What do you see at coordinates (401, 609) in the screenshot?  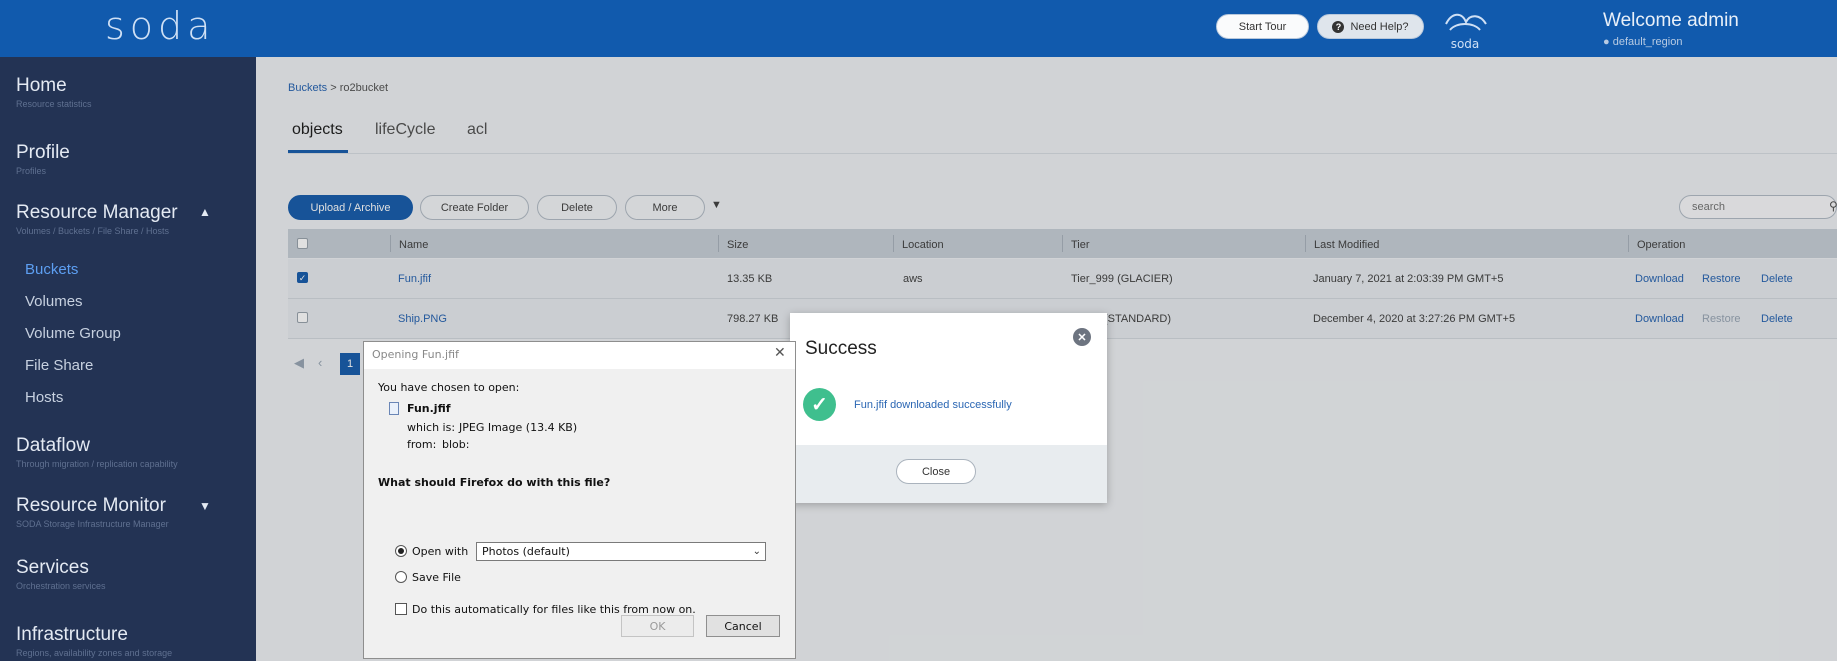 I see `auto-action-checkbox` at bounding box center [401, 609].